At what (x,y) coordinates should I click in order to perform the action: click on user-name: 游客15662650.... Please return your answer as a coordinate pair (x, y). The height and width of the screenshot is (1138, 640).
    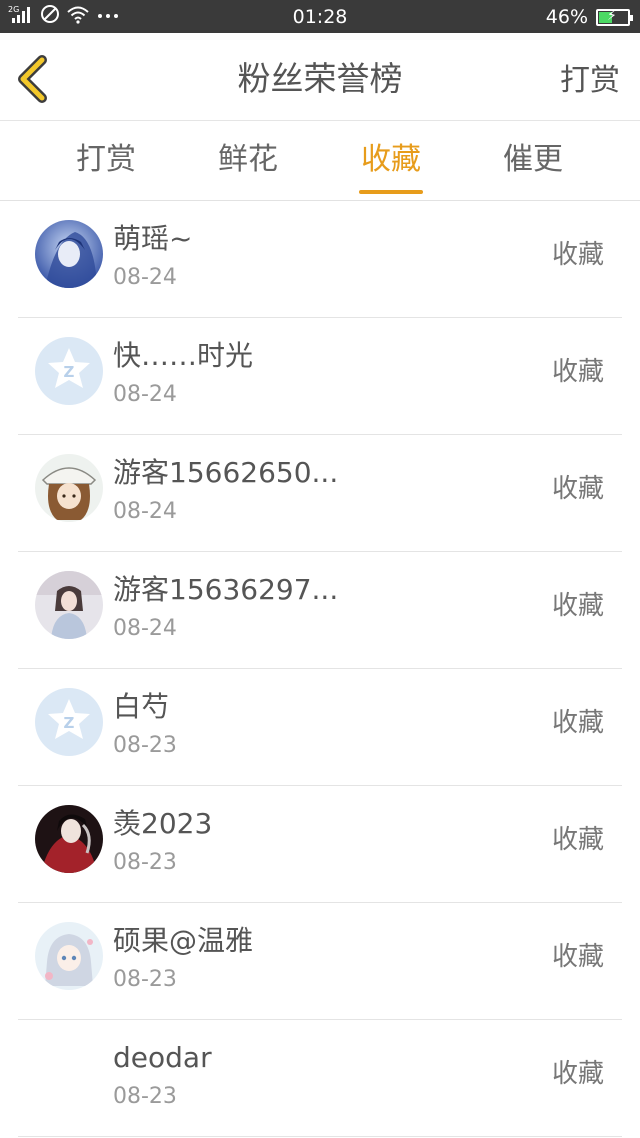
    Looking at the image, I should click on (226, 472).